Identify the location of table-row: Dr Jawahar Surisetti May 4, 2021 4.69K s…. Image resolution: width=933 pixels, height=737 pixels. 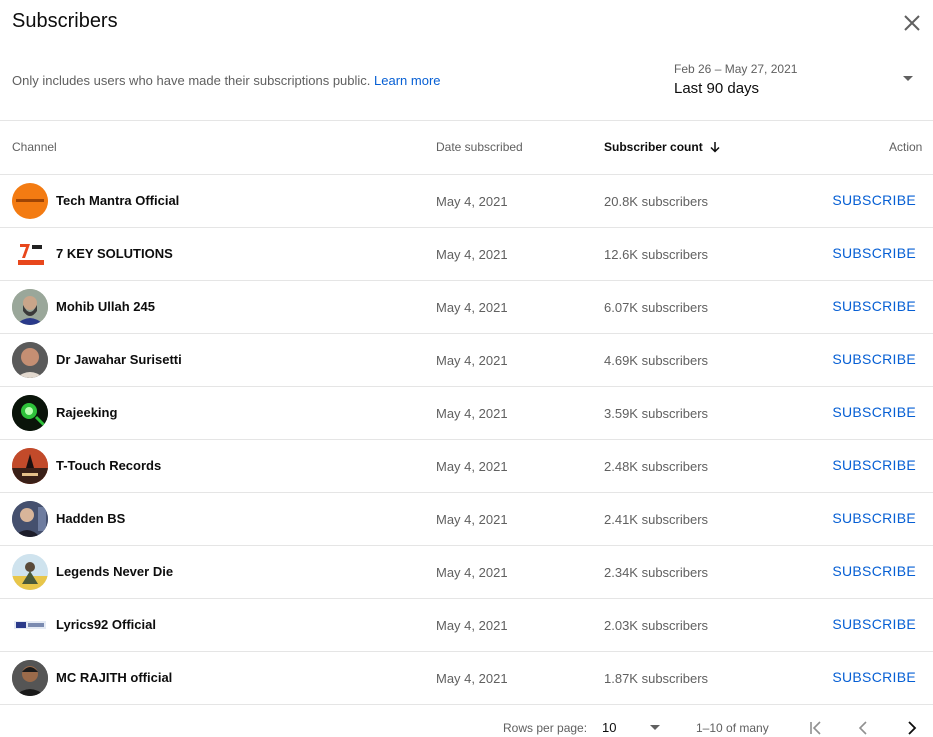
(466, 360).